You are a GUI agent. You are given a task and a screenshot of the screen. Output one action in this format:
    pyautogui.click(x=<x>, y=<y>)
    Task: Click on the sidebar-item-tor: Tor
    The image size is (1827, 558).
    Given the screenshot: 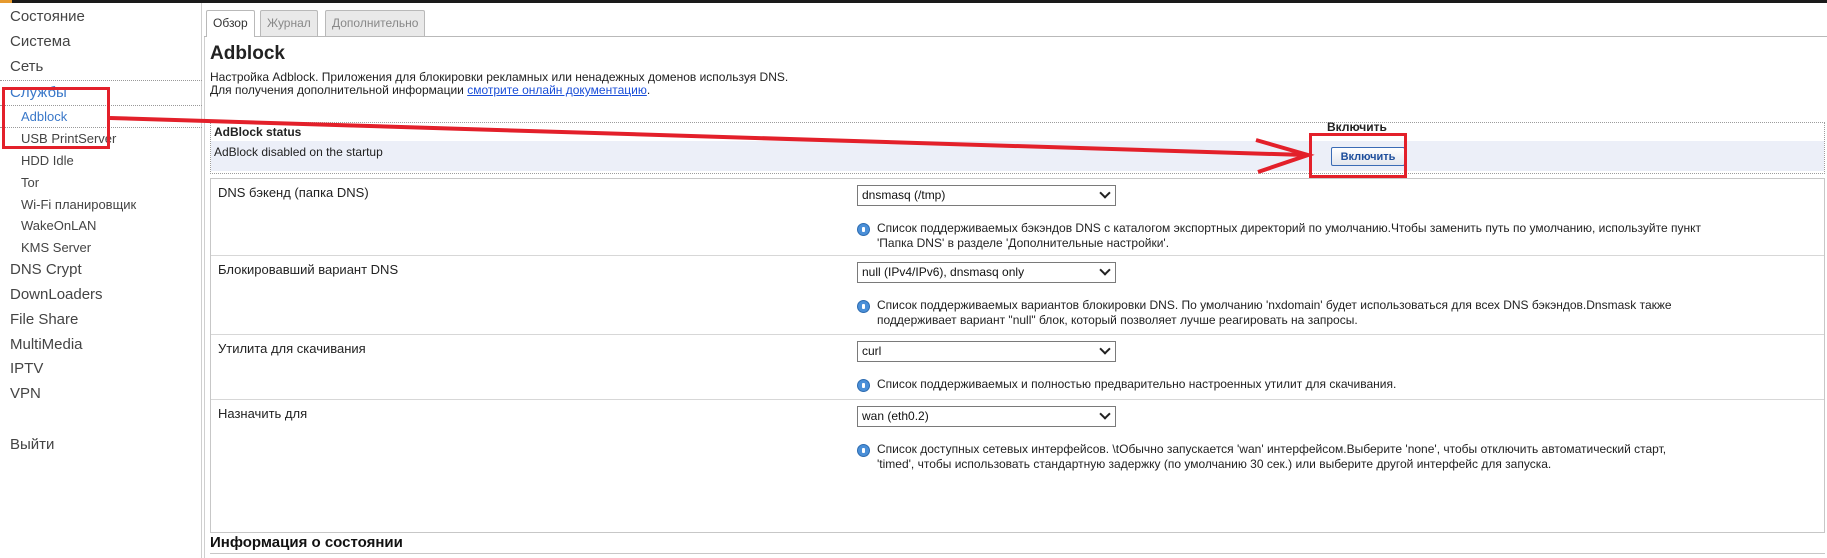 What is the action you would take?
    pyautogui.click(x=30, y=182)
    